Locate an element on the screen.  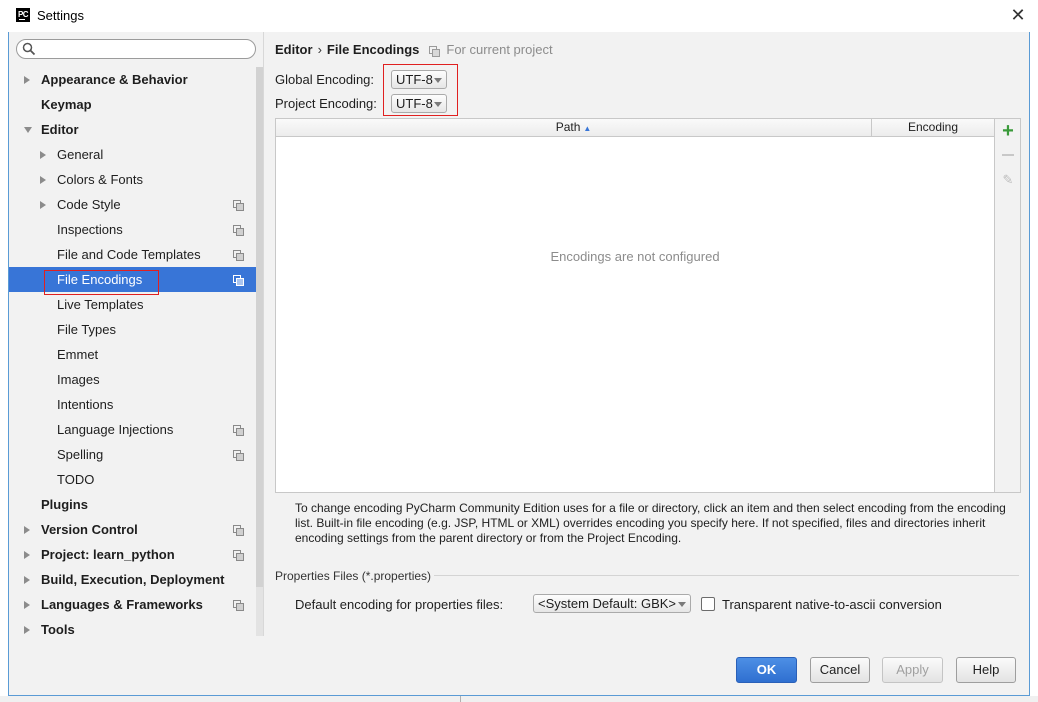
title-bar: PC Settings ✕ is located at coordinates (519, 16).